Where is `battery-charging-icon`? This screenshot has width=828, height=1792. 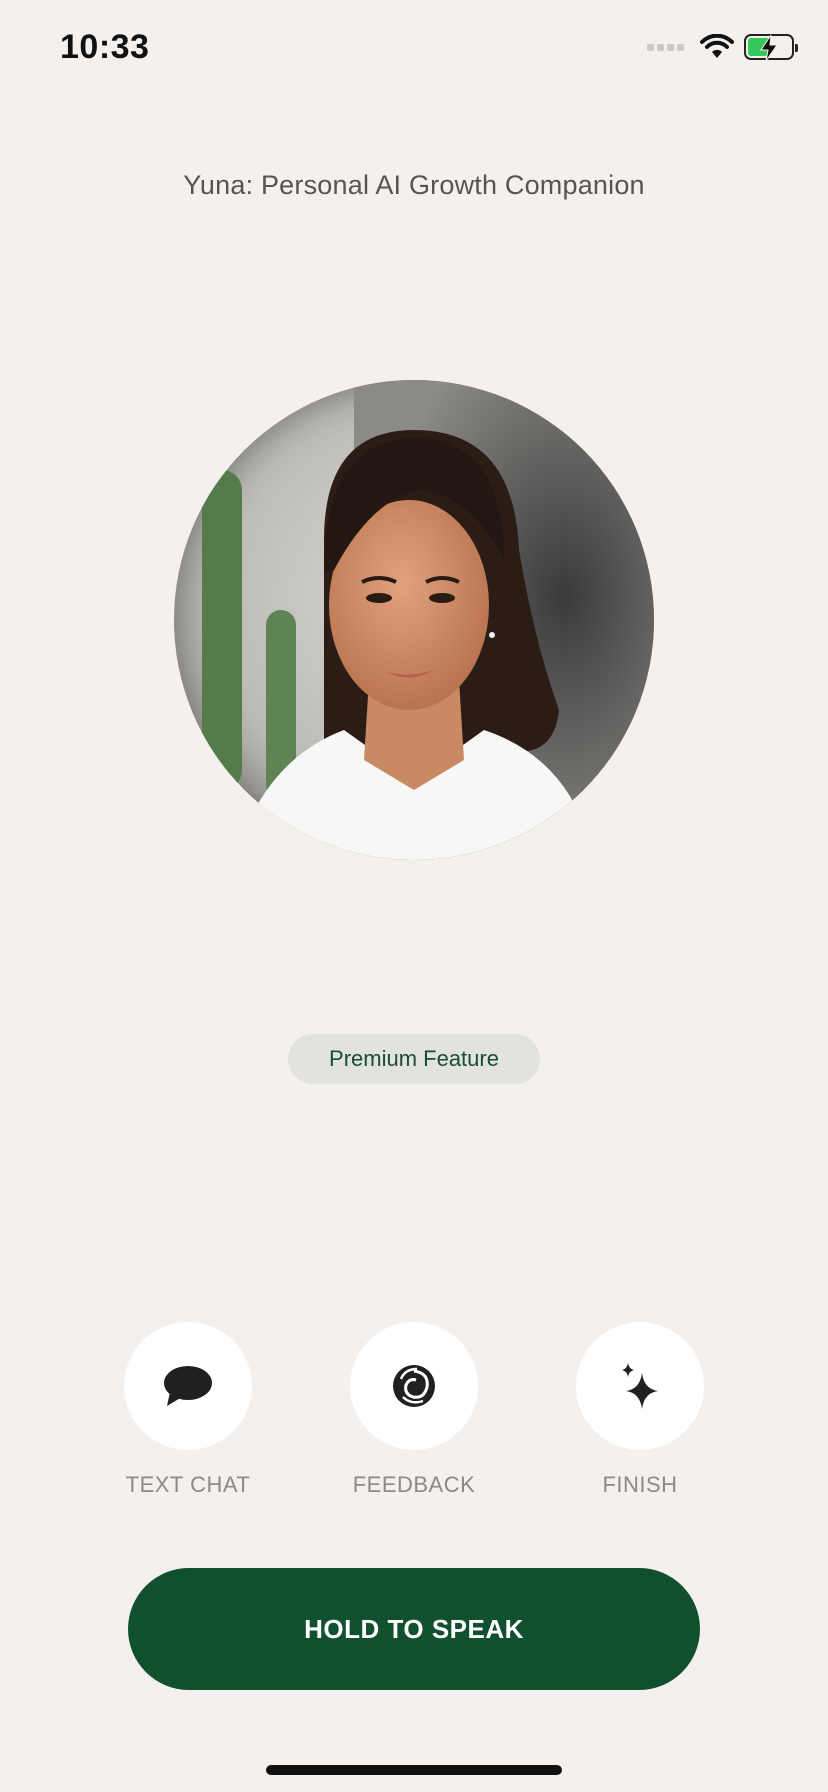 battery-charging-icon is located at coordinates (771, 48).